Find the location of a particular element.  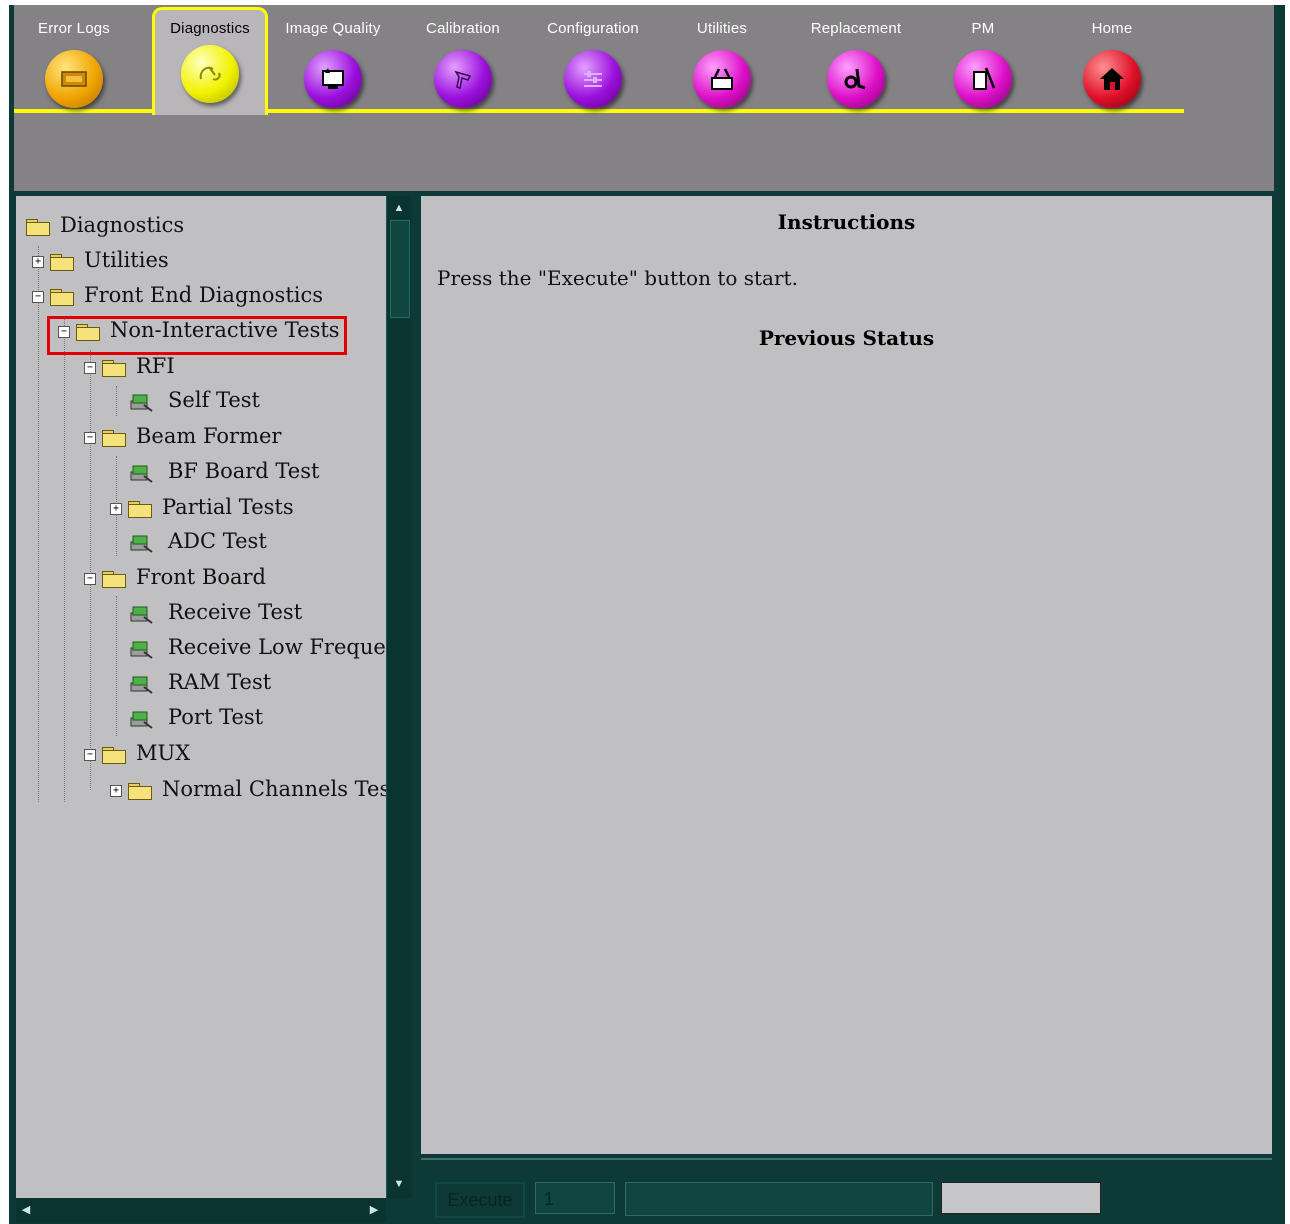

tab-replacement: Replacement is located at coordinates (856, 62).